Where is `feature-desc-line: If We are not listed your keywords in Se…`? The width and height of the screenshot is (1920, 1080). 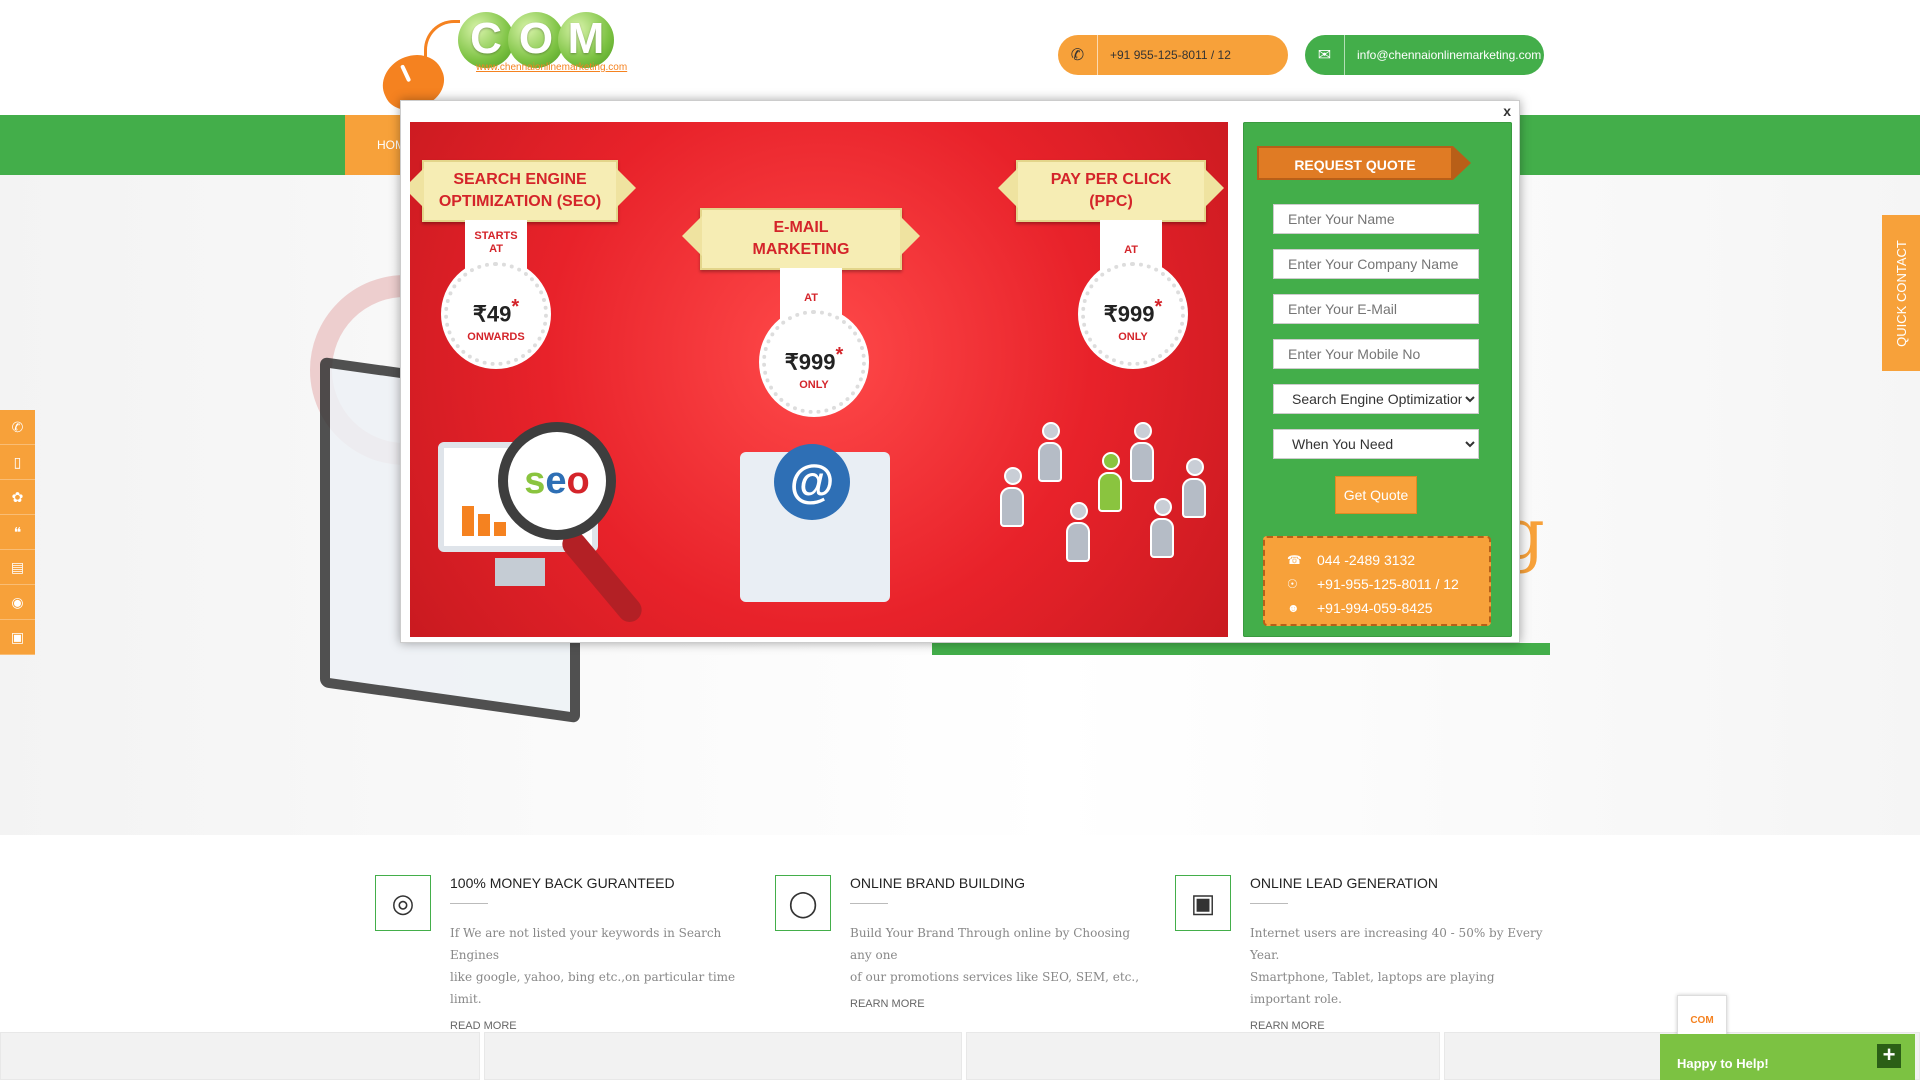 feature-desc-line: If We are not listed your keywords in Se… is located at coordinates (586, 944).